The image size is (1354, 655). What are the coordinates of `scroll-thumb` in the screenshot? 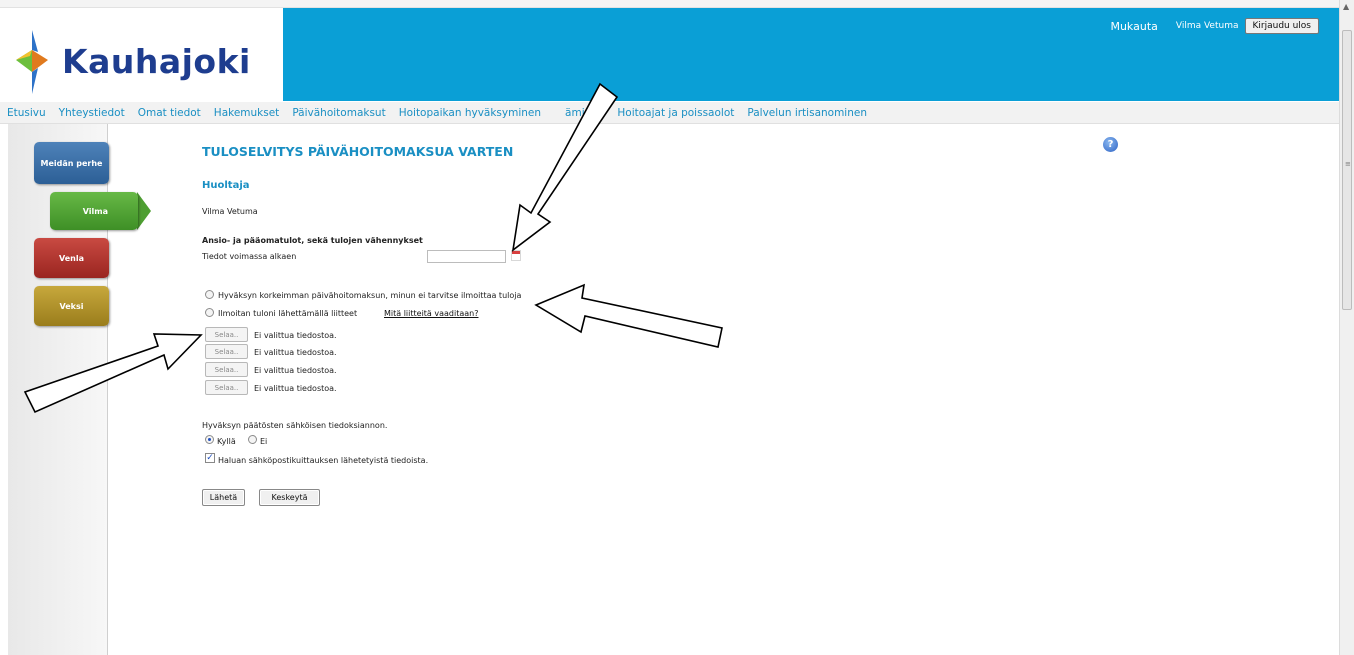 It's located at (1347, 170).